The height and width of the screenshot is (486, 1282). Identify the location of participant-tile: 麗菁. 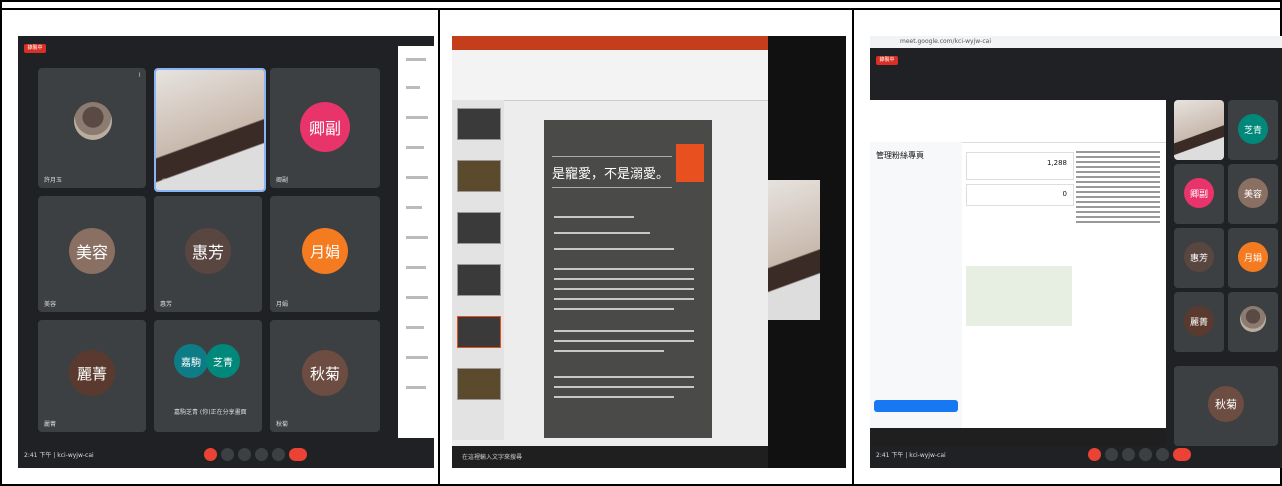
(1199, 322).